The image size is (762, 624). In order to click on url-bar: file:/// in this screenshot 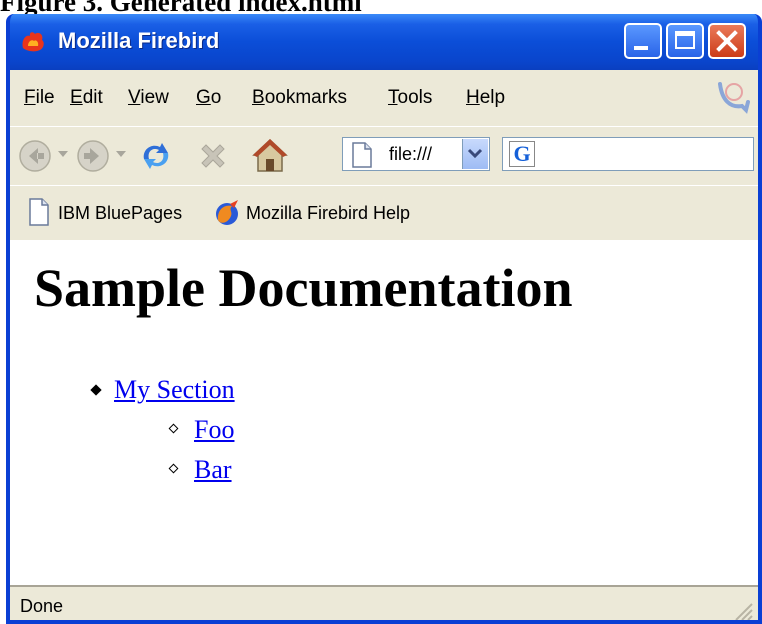, I will do `click(416, 154)`.